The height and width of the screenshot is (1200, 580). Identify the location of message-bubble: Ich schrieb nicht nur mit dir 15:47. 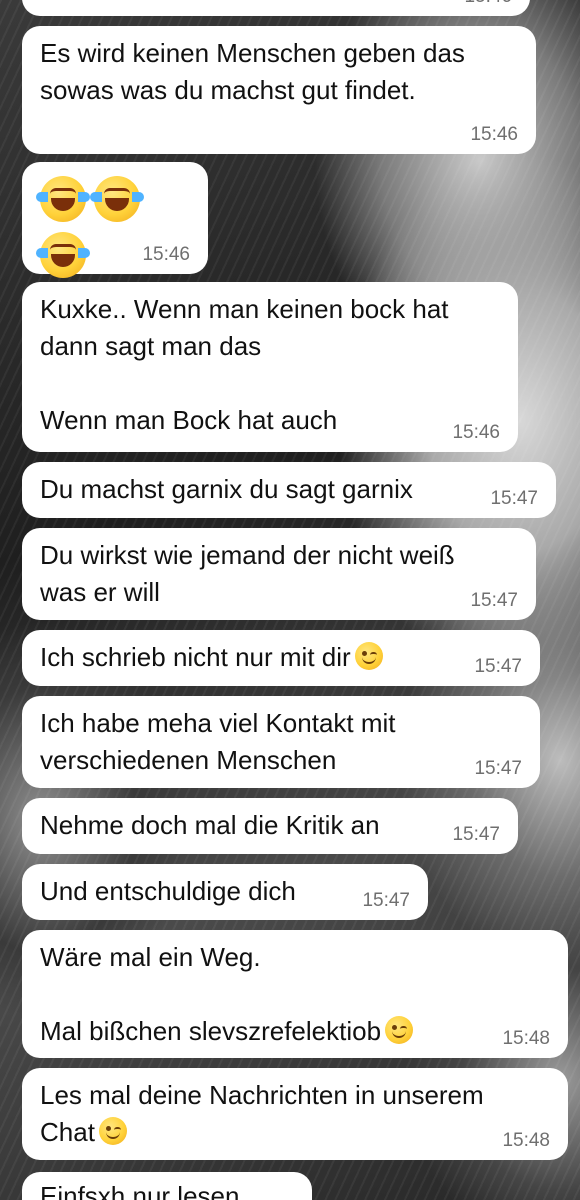
(281, 658).